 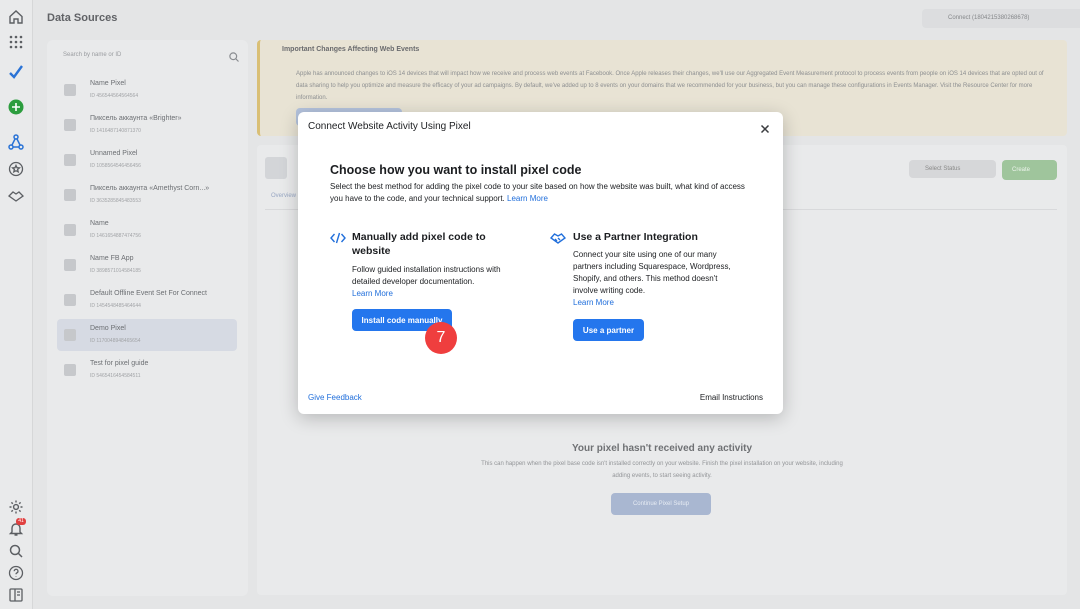 I want to click on source-id: ID 1170048948465654, so click(x=115, y=341).